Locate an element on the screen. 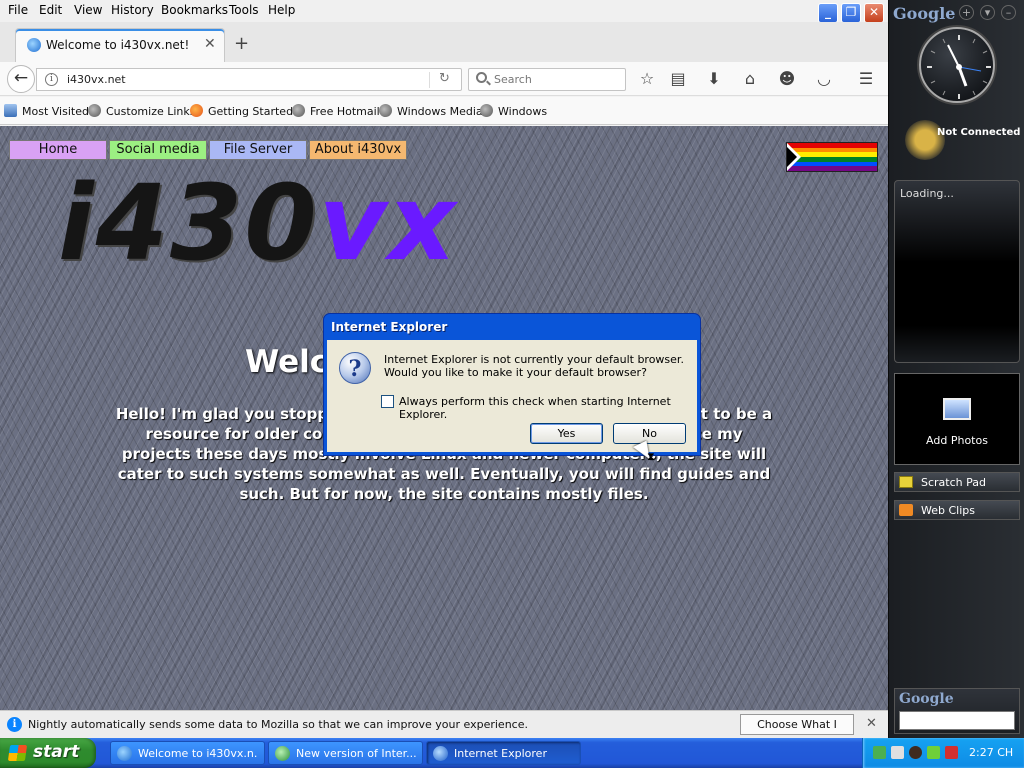 The image size is (1024, 768). yes-button: Yes is located at coordinates (566, 433).